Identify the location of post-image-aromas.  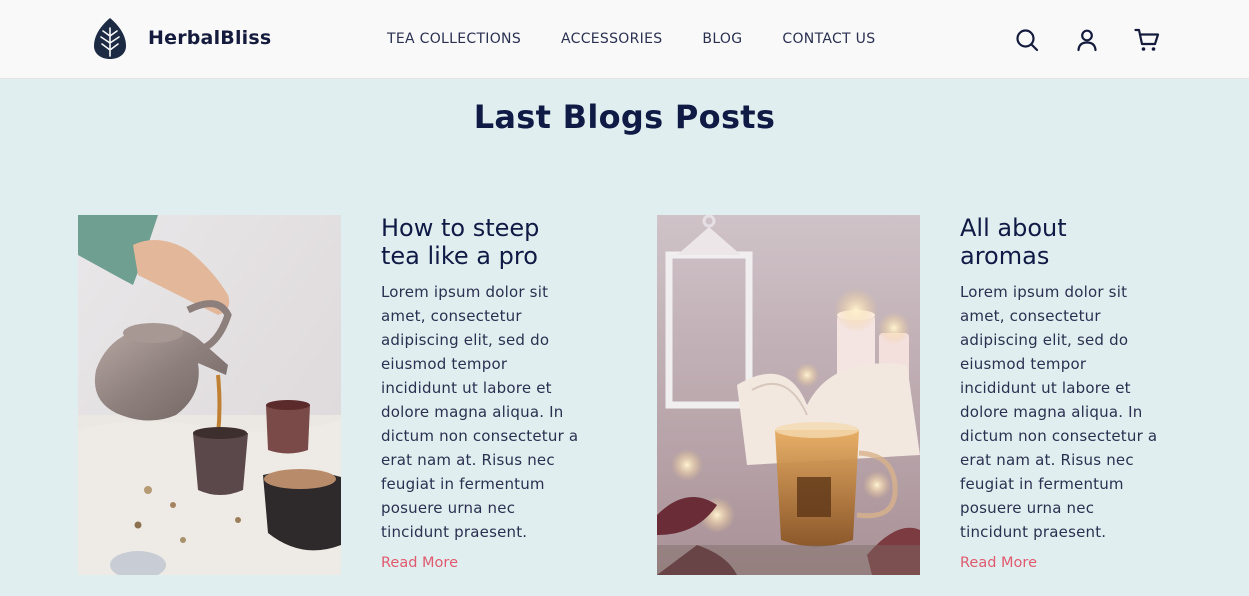
(788, 395).